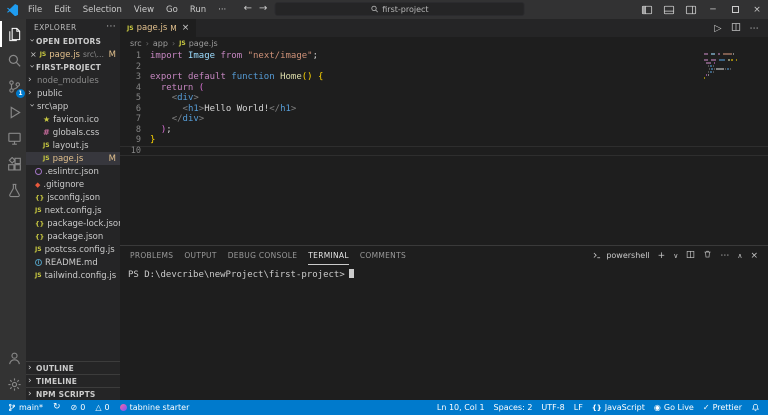 The height and width of the screenshot is (415, 768). Describe the element at coordinates (735, 9) in the screenshot. I see `maximize-icon` at that location.